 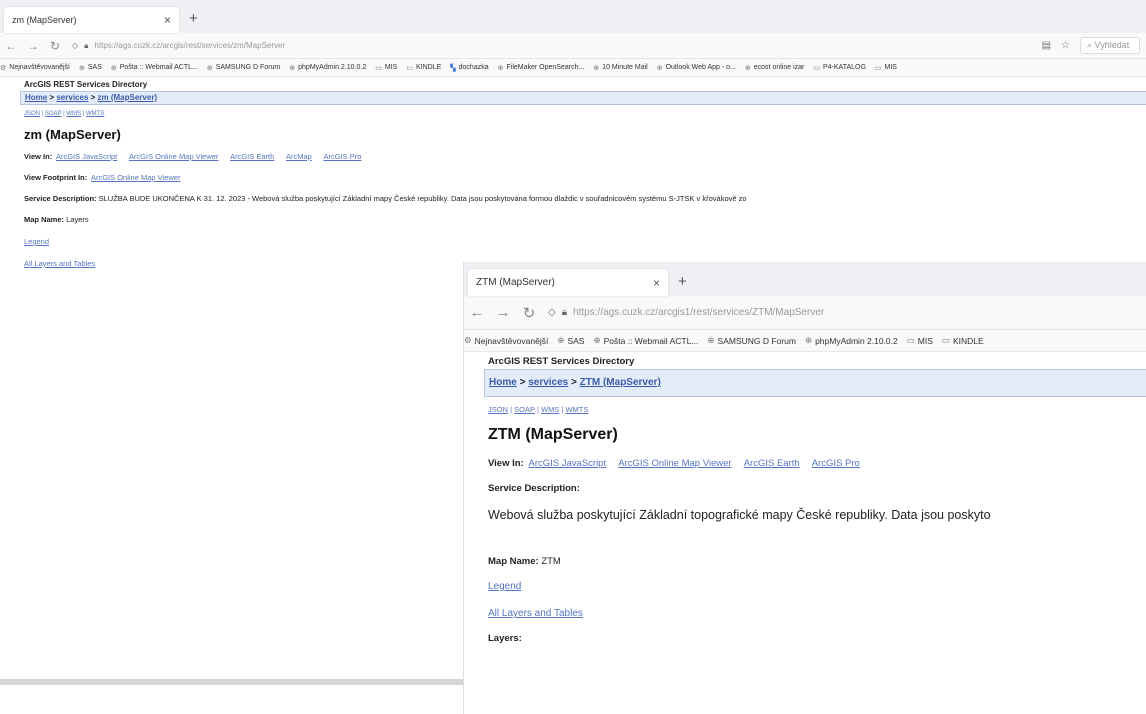 What do you see at coordinates (60, 198) in the screenshot?
I see `service-description-label: Service Description:` at bounding box center [60, 198].